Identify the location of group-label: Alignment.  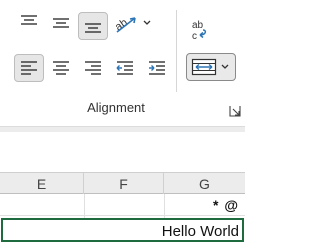
(116, 107).